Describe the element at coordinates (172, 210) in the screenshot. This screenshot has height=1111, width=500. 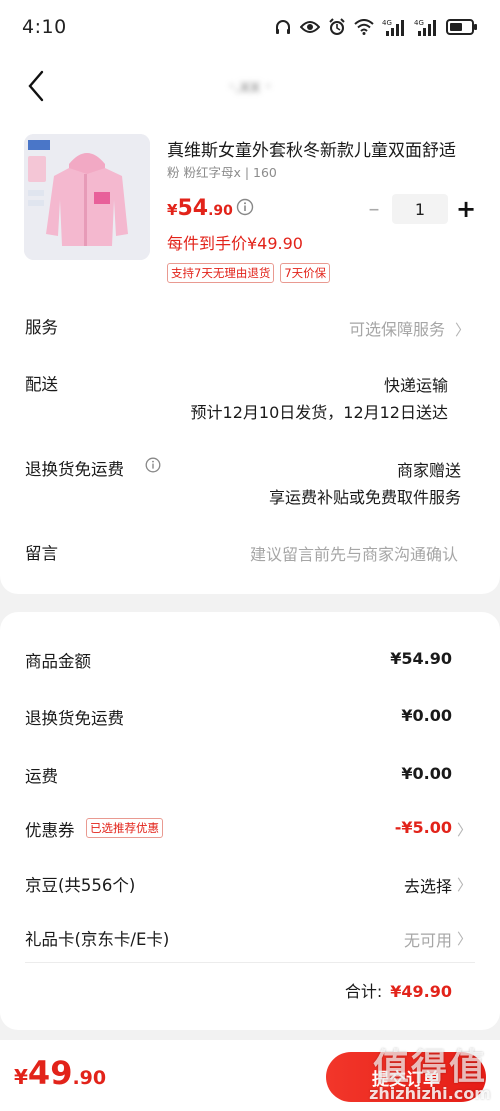
I see `price-symbol: ¥` at that location.